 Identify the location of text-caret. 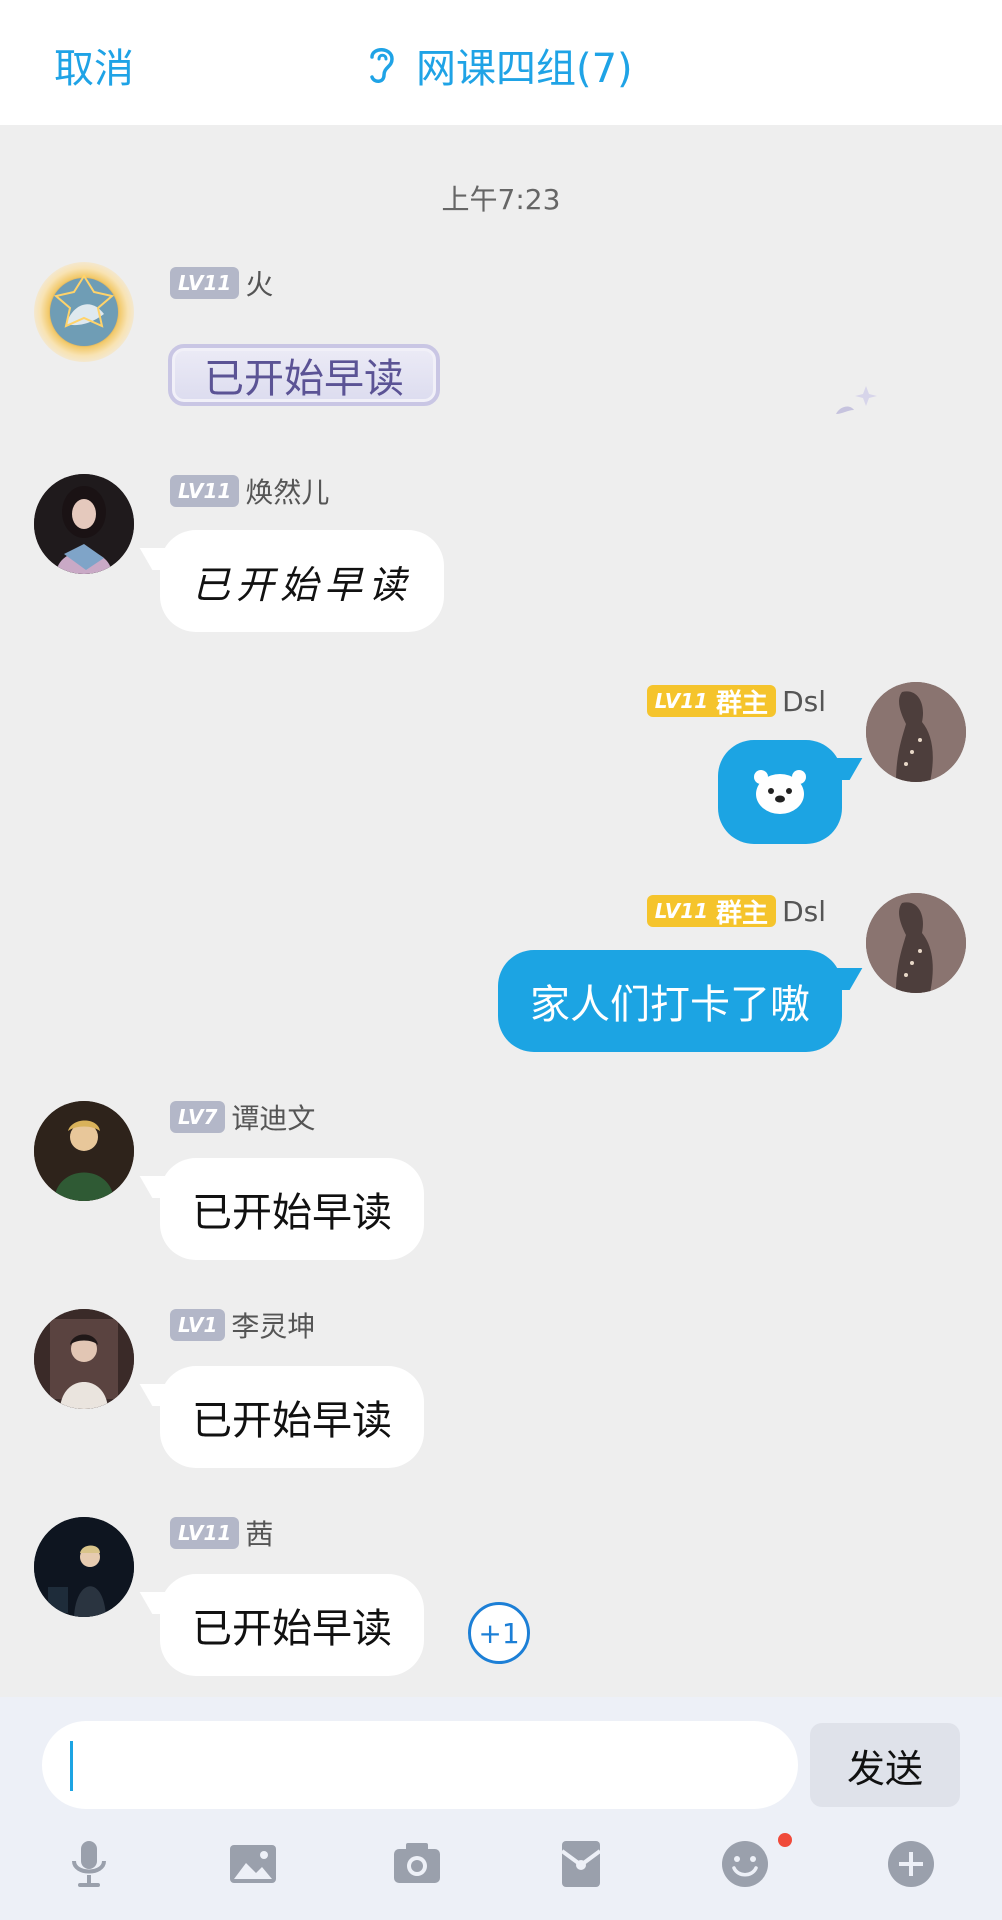
(71, 1766).